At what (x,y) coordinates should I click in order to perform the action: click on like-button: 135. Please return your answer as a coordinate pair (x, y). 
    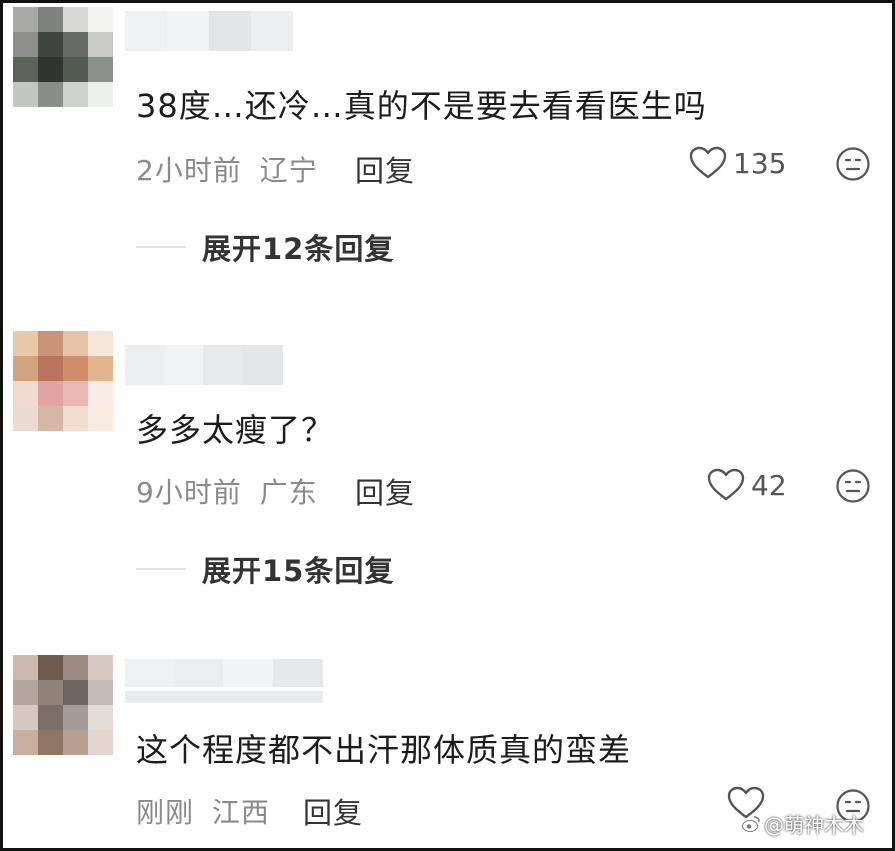
    Looking at the image, I should click on (737, 163).